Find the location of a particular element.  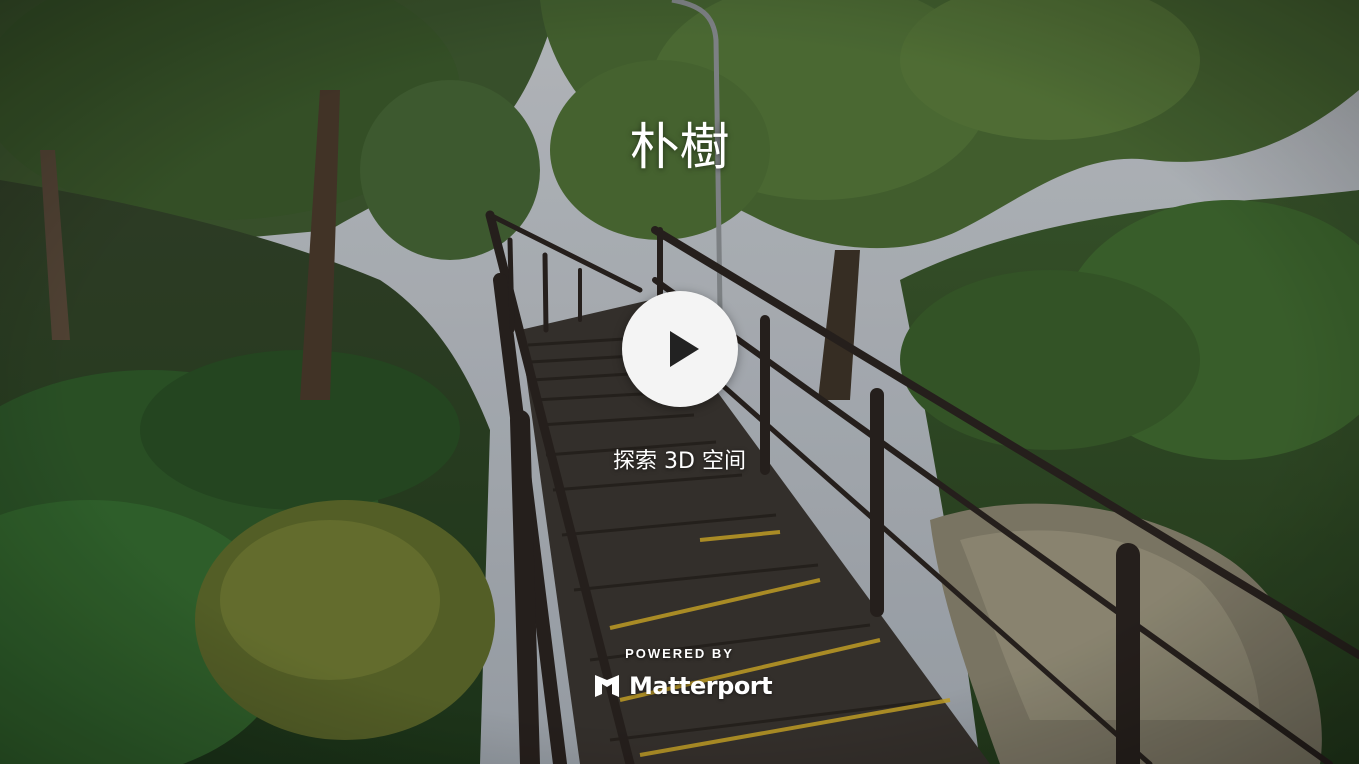

matterport-logo-icon is located at coordinates (607, 686).